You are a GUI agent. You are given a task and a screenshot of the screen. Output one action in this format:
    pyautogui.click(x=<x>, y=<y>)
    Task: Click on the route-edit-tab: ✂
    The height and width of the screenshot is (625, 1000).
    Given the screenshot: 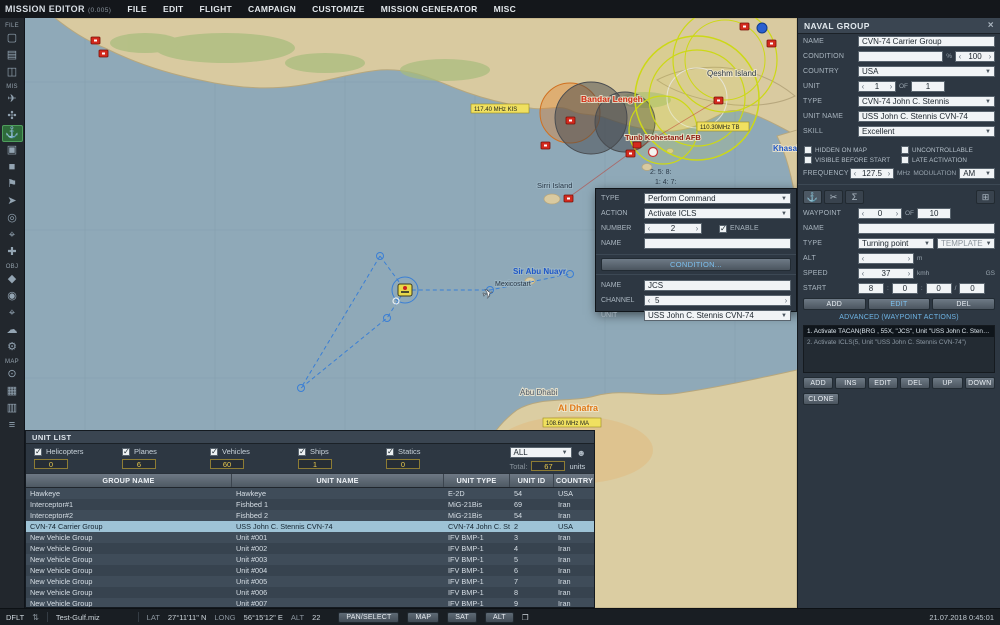 What is the action you would take?
    pyautogui.click(x=833, y=197)
    